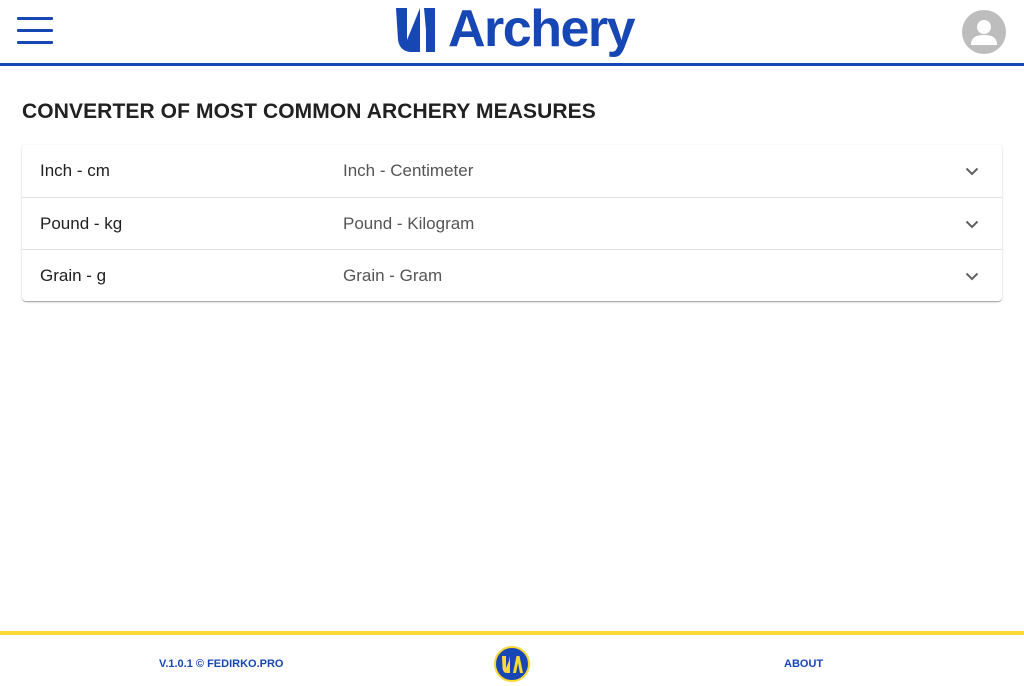  What do you see at coordinates (542, 29) in the screenshot?
I see `brand-title: Archery` at bounding box center [542, 29].